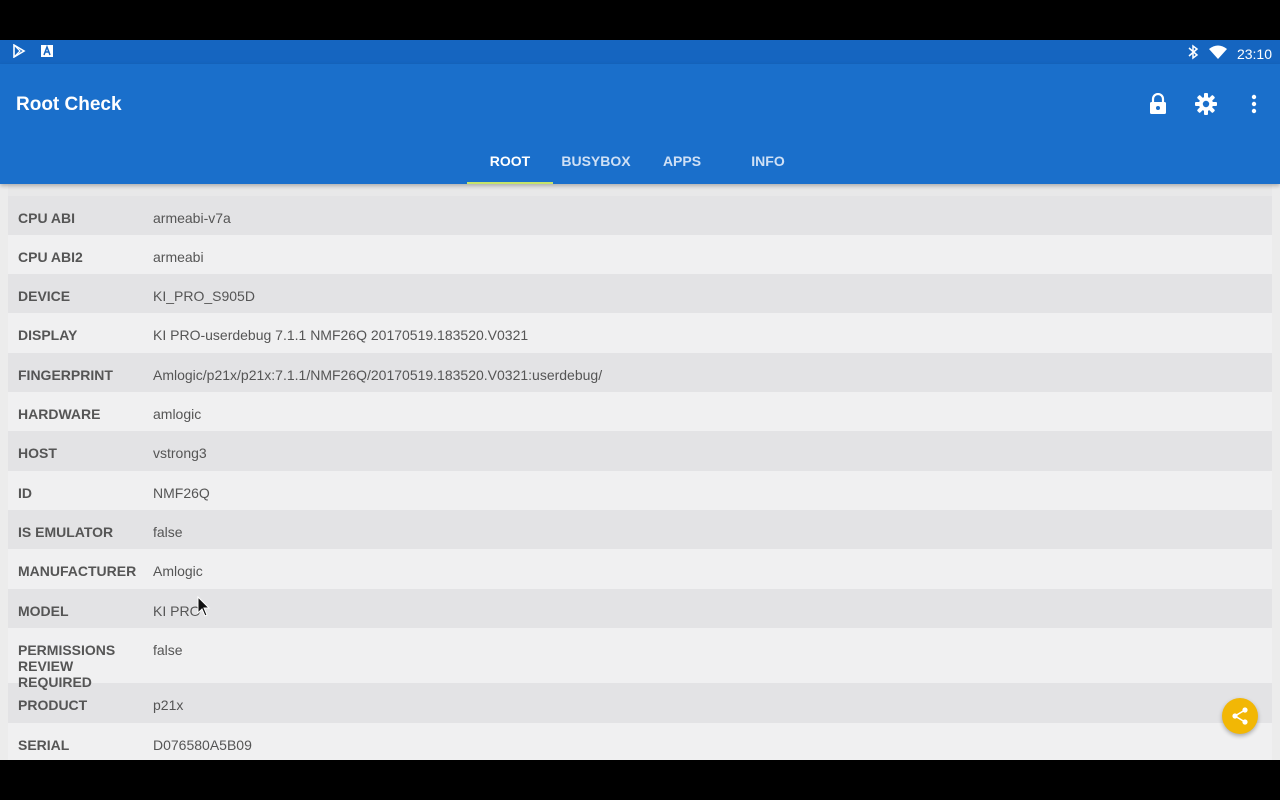 This screenshot has height=800, width=1280. I want to click on share-icon, so click(1240, 716).